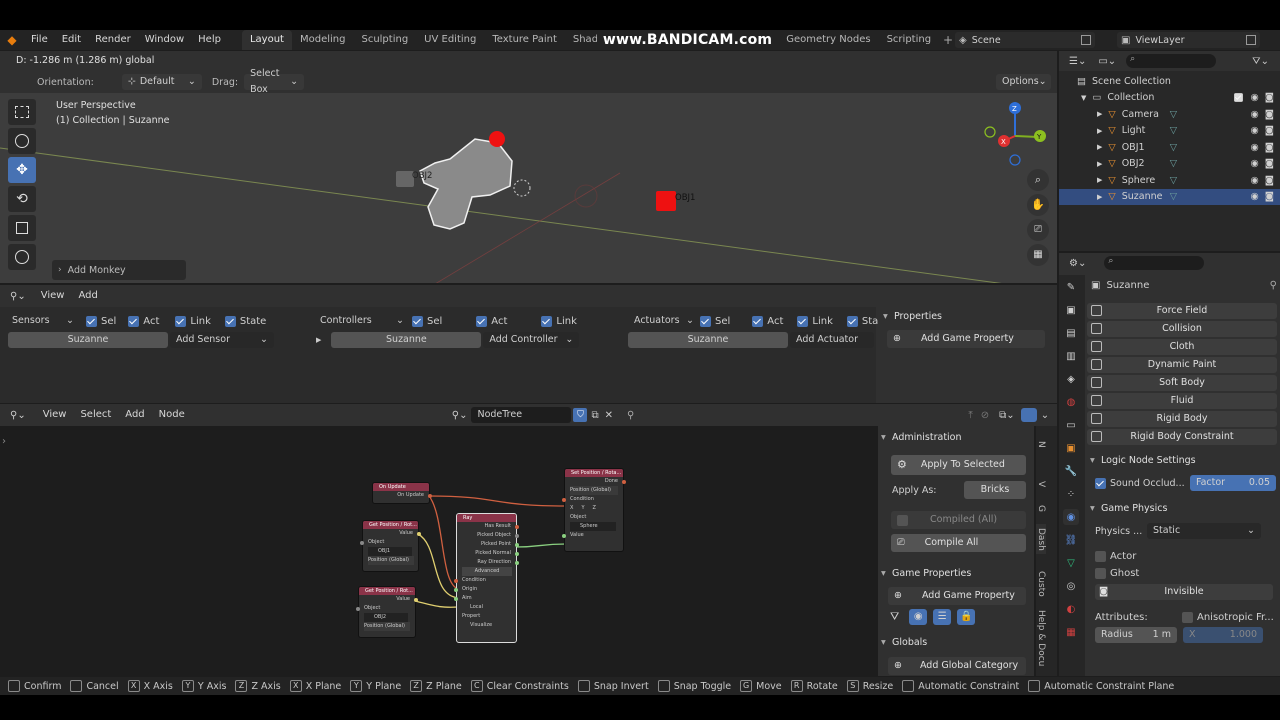  I want to click on actuators-link-checkbox, so click(803, 321).